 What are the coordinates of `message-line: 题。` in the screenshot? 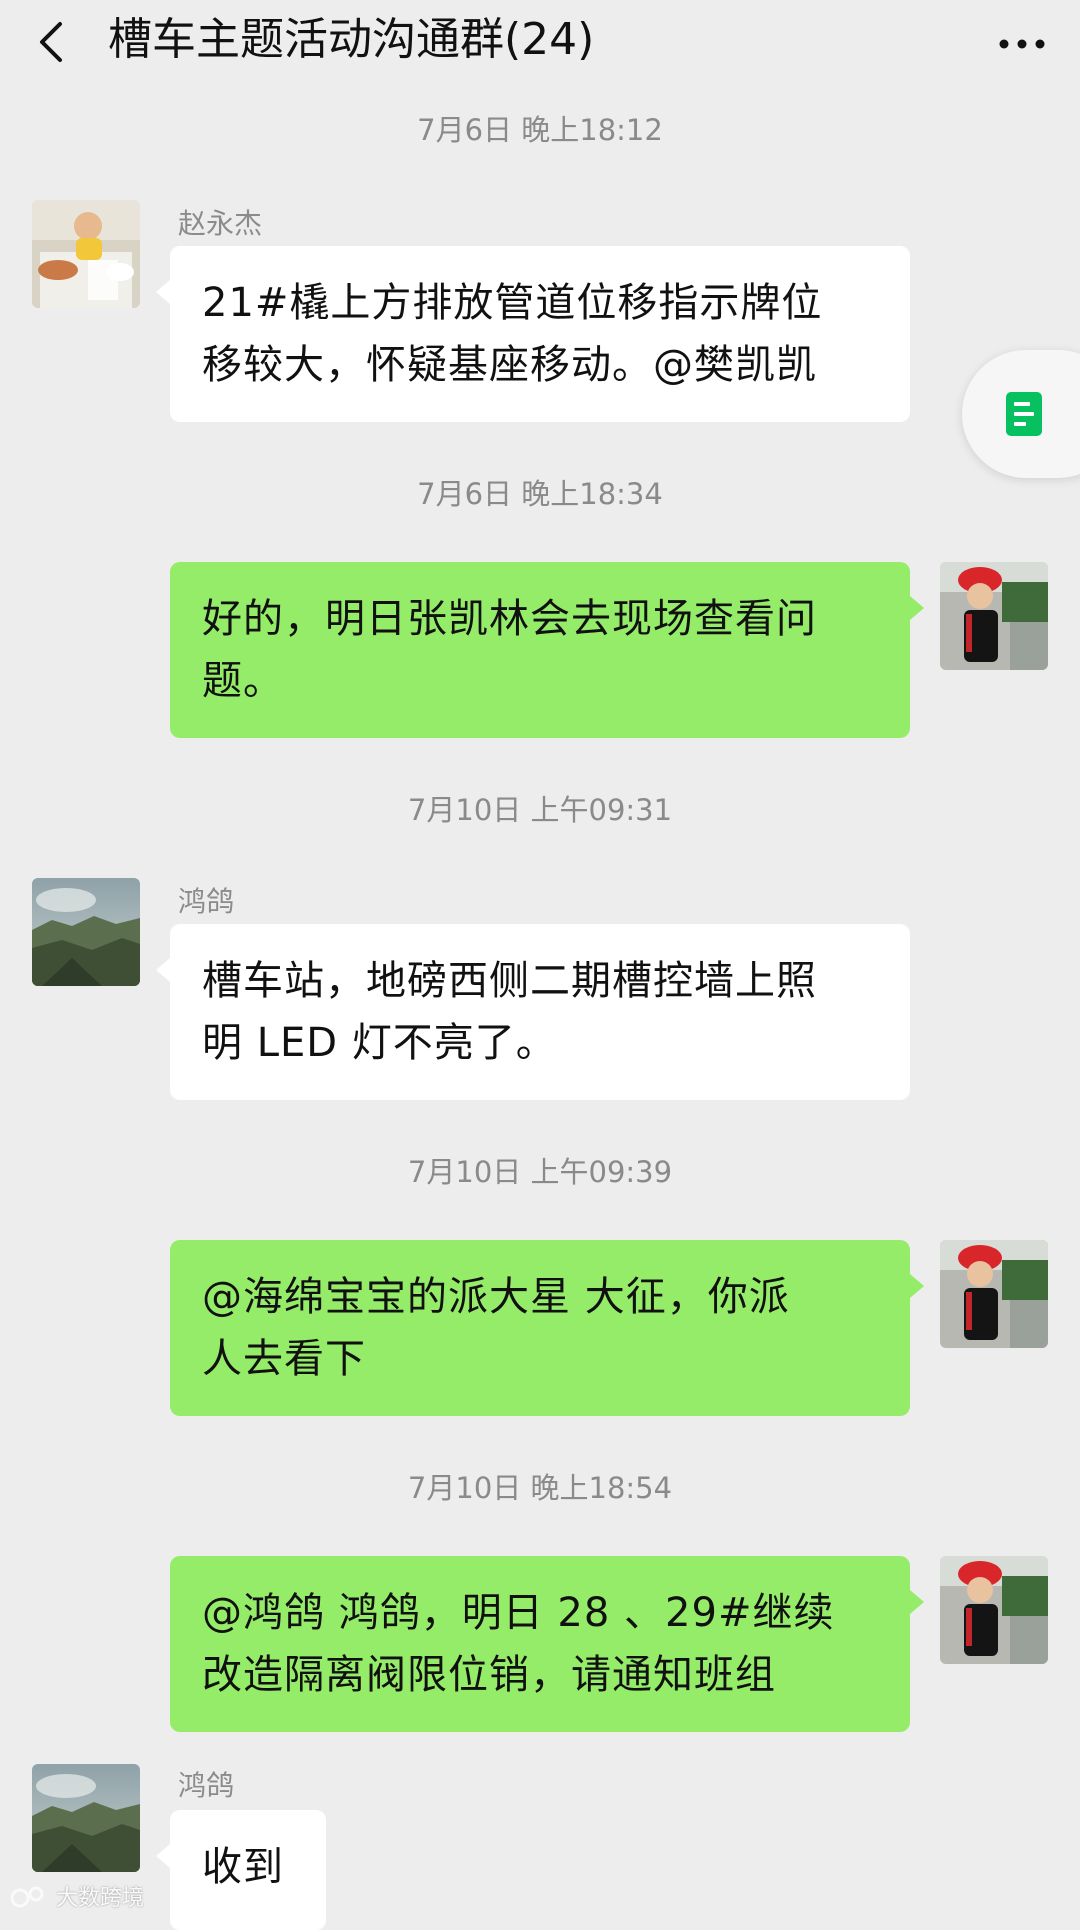 It's located at (243, 681).